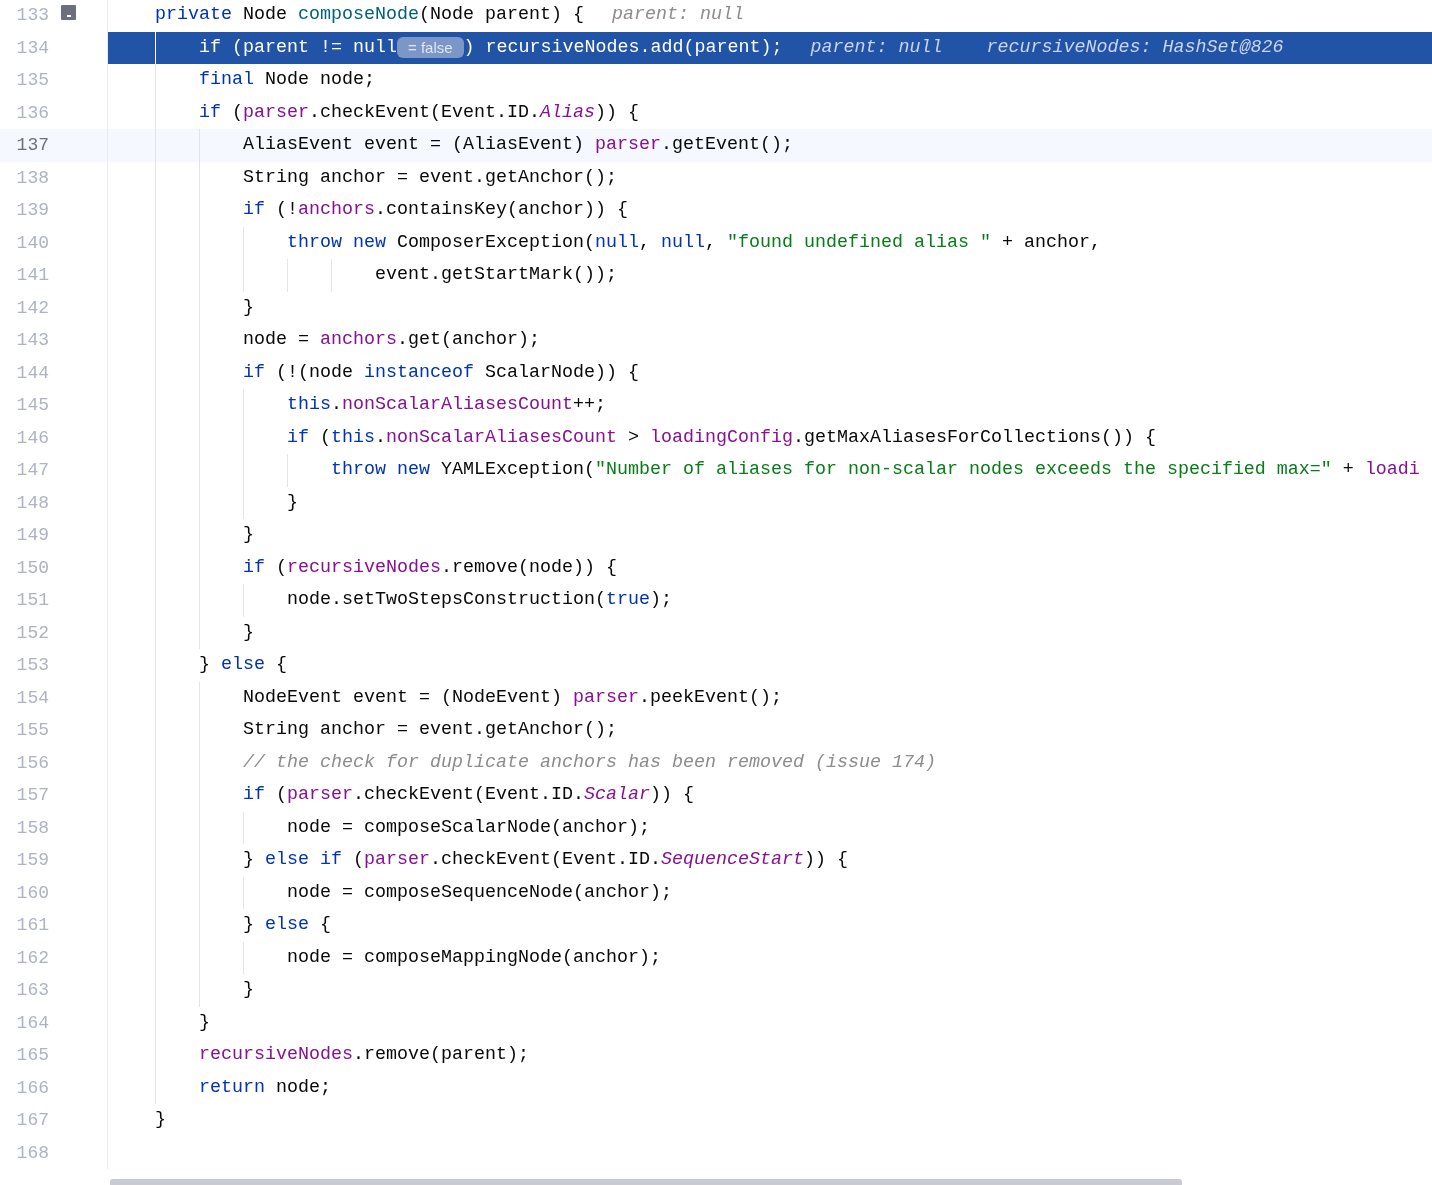 The image size is (1432, 1185). Describe the element at coordinates (32, 405) in the screenshot. I see `line-number: 145` at that location.